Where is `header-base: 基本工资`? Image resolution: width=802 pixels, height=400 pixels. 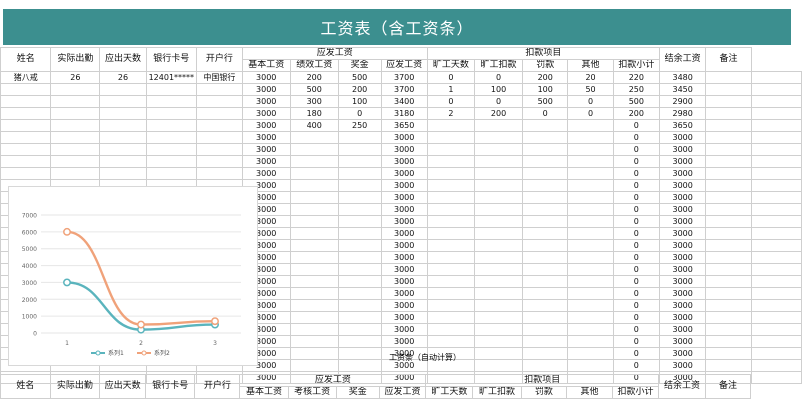 header-base: 基本工资 is located at coordinates (266, 65).